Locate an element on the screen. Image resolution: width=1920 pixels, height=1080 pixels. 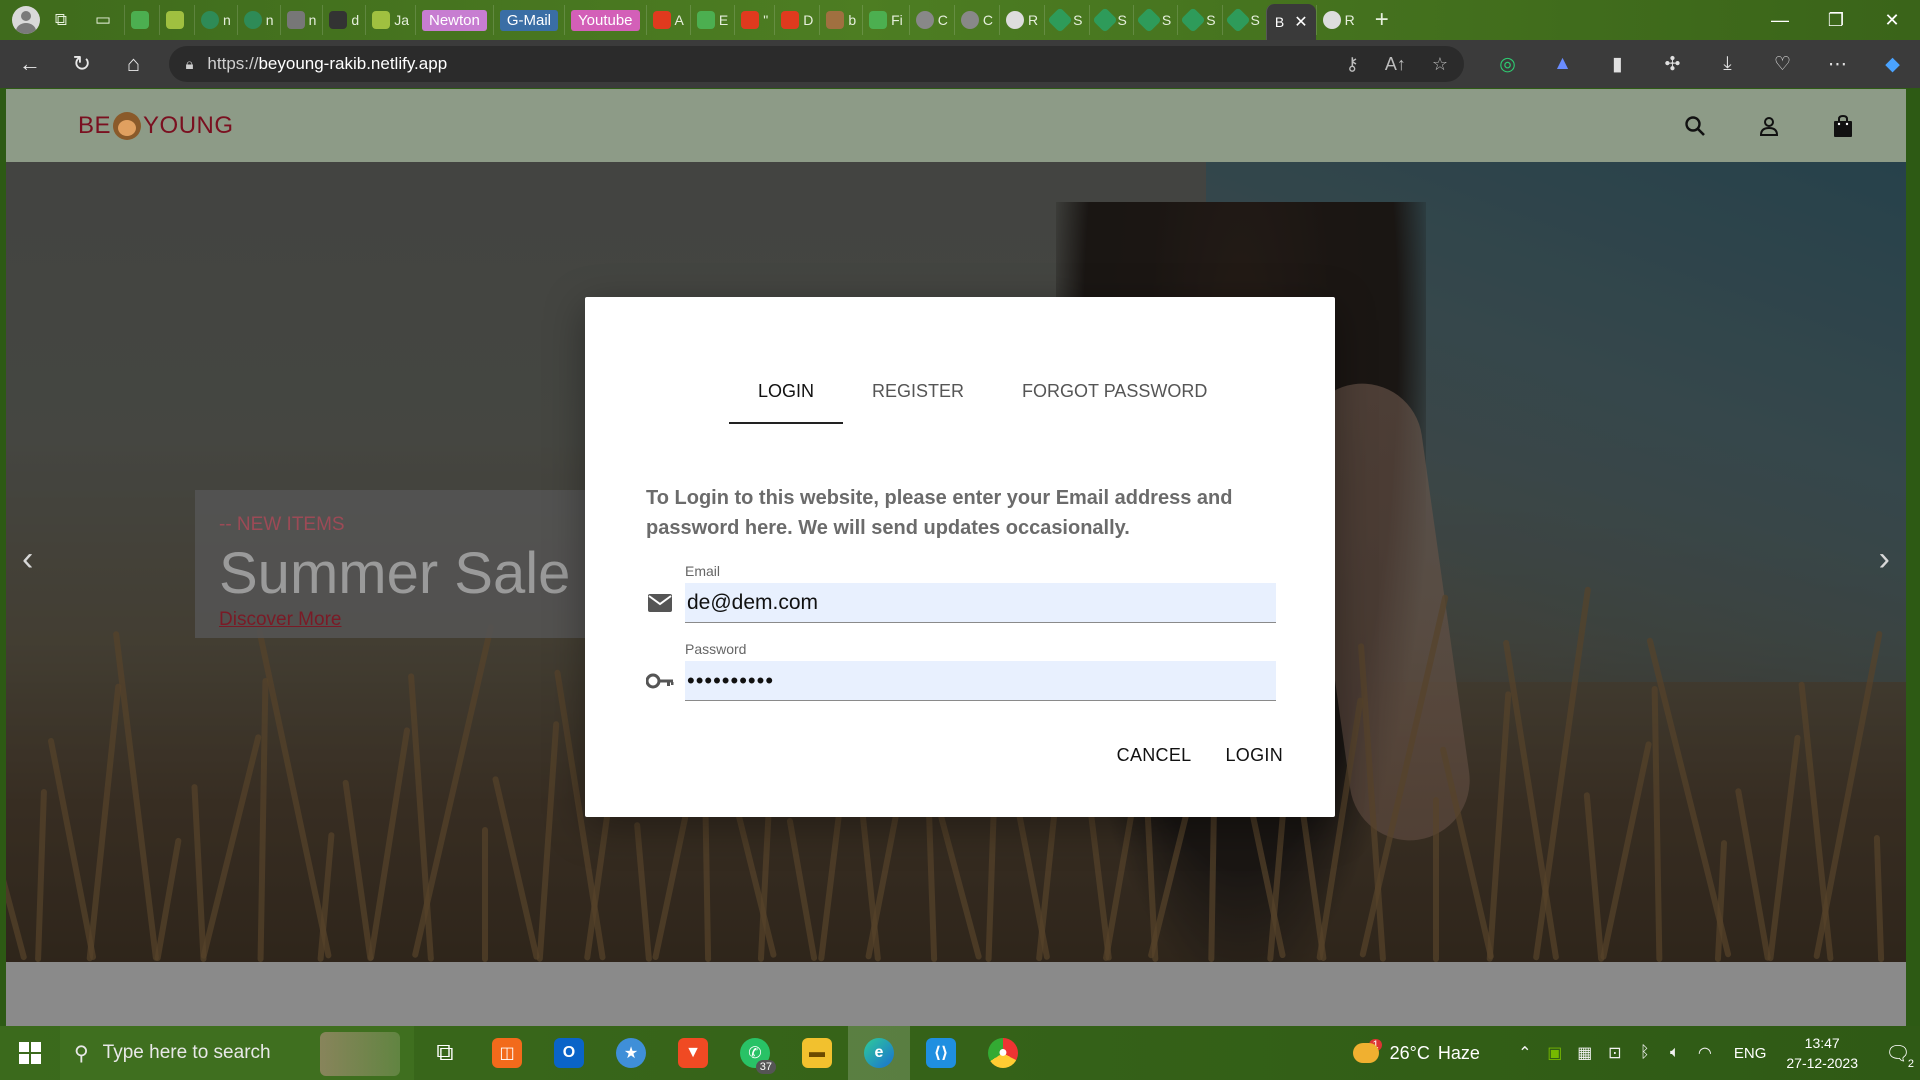
tab-active: B ✕ is located at coordinates (1290, 22).